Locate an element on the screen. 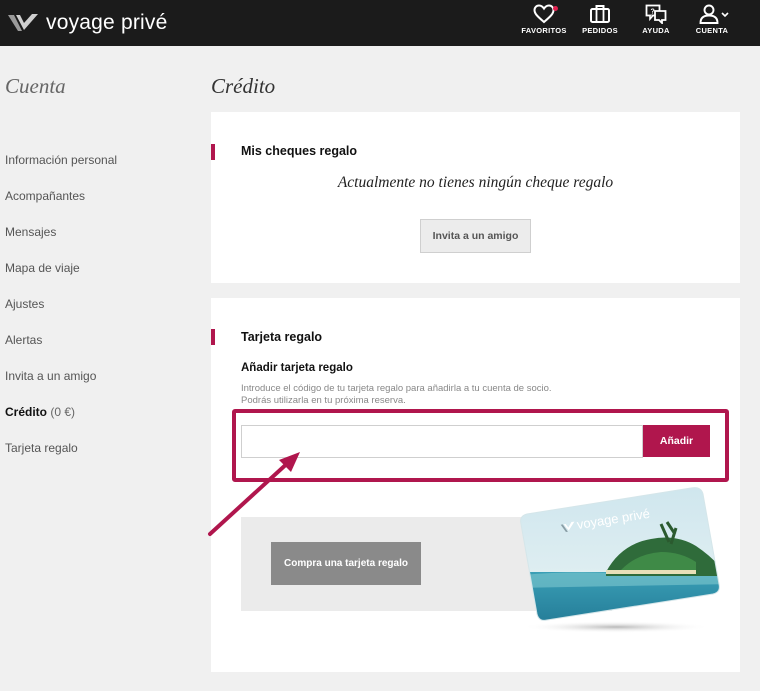  giftcard-heading: Tarjeta regalo is located at coordinates (282, 337).